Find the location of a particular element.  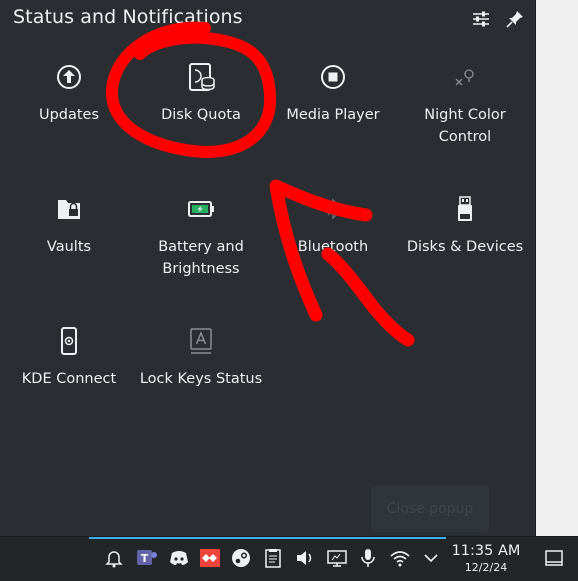

tile-label: Battery and Brightness is located at coordinates (201, 258).